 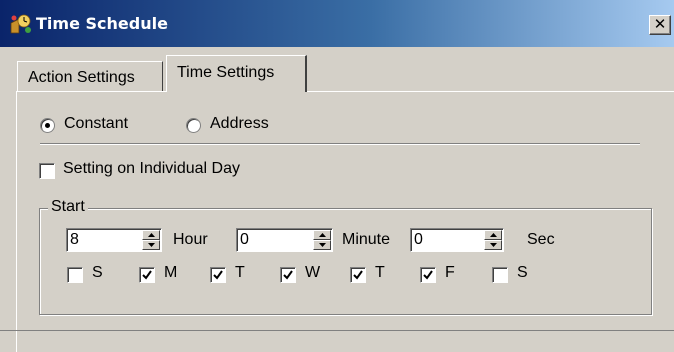 I want to click on sec-value: 0, so click(x=418, y=240).